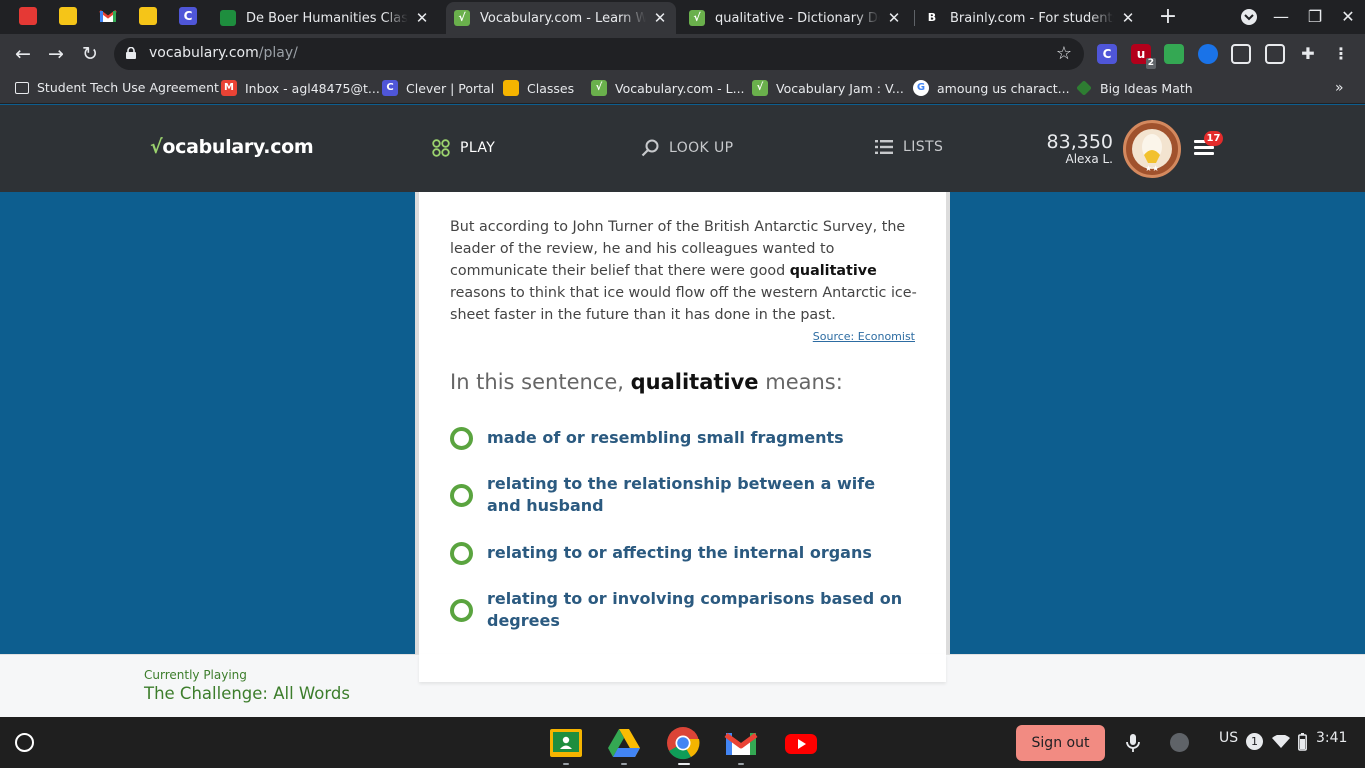 Image resolution: width=1365 pixels, height=768 pixels. I want to click on tab-title: qualitative - Dictionary Definiti, so click(797, 18).